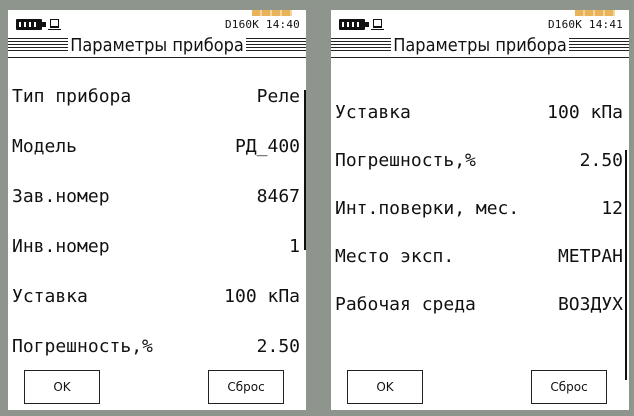 Image resolution: width=634 pixels, height=416 pixels. I want to click on param-value: 12, so click(612, 208).